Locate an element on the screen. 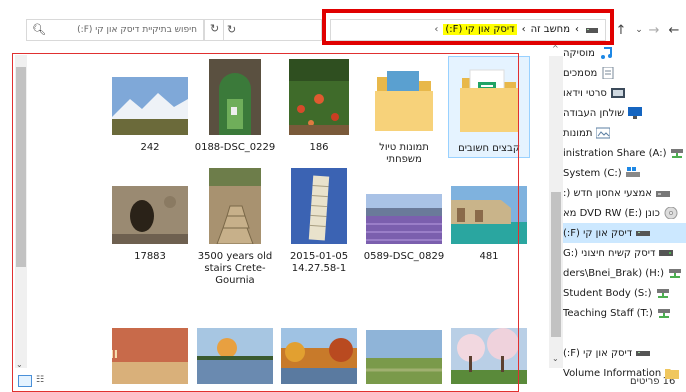 The width and height of the screenshot is (686, 392). desktop-icon is located at coordinates (635, 113).